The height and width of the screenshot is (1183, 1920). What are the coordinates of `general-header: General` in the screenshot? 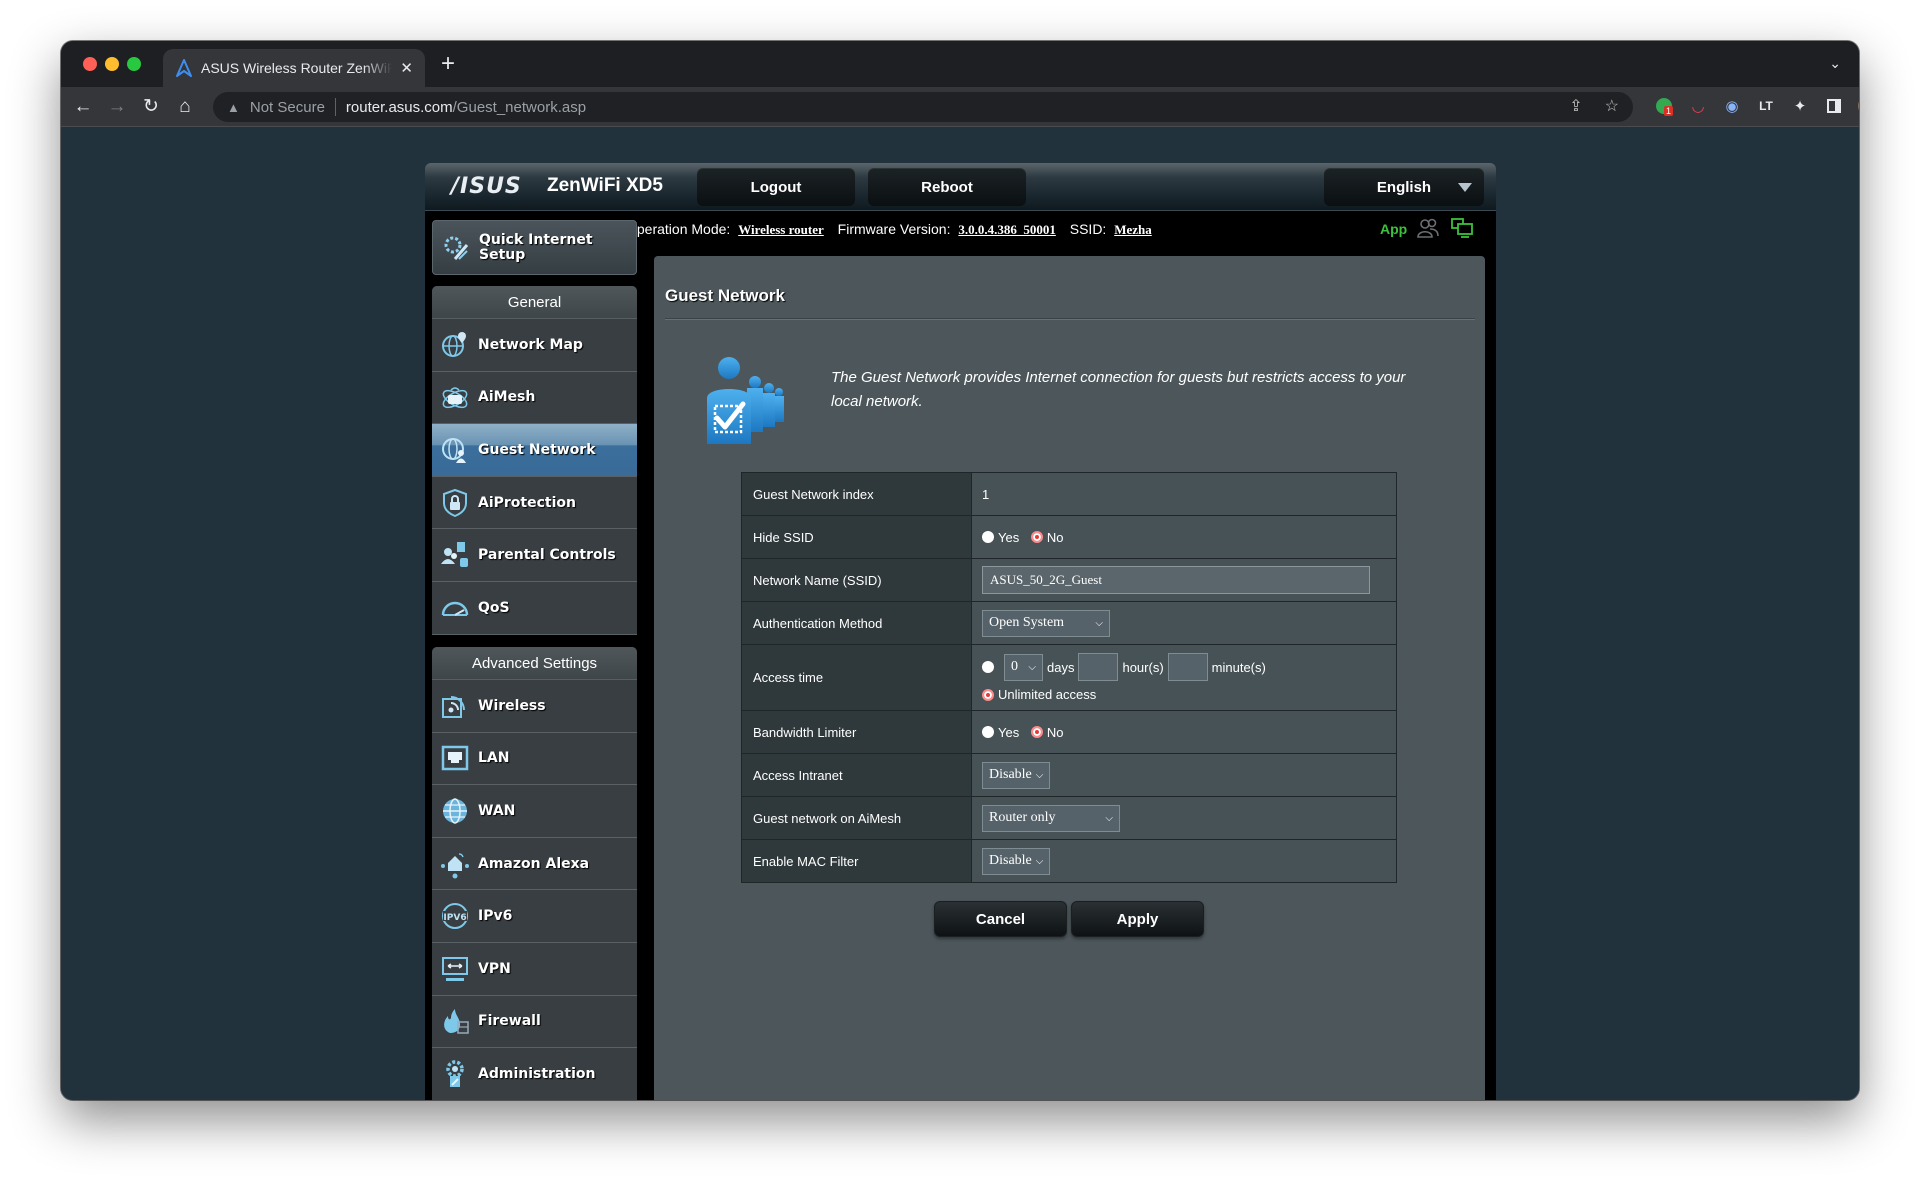 It's located at (534, 302).